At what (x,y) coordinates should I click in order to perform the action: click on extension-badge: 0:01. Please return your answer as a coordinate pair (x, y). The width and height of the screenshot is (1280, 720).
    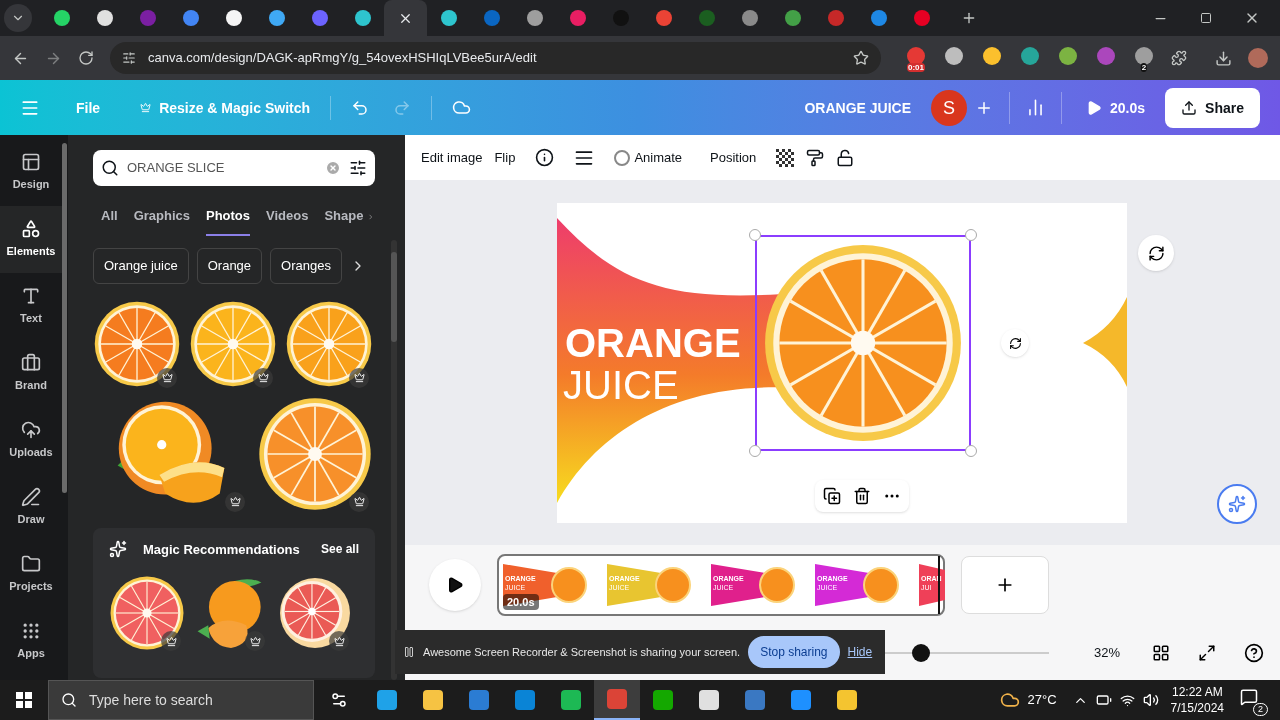
    Looking at the image, I should click on (916, 67).